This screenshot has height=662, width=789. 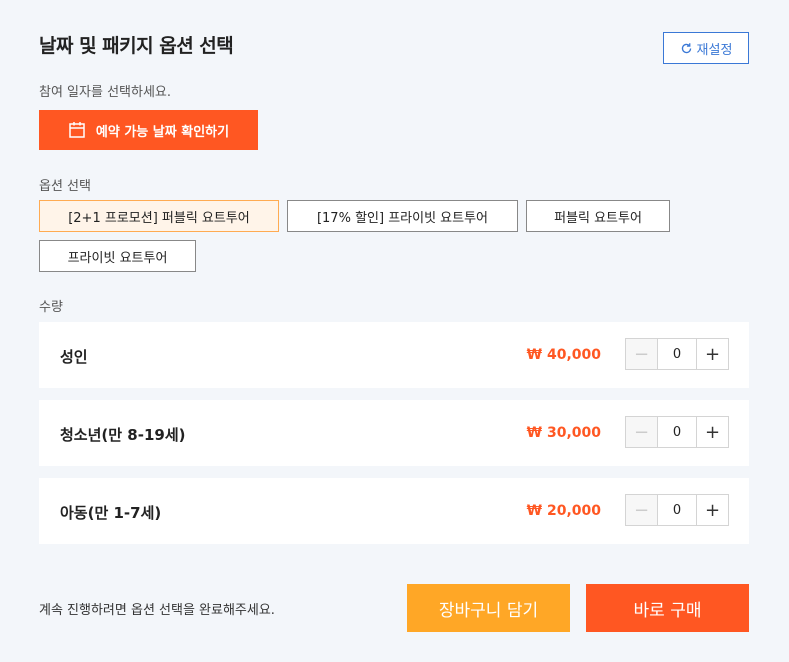 I want to click on option-label: 프라이빗 요트투어, so click(x=117, y=258).